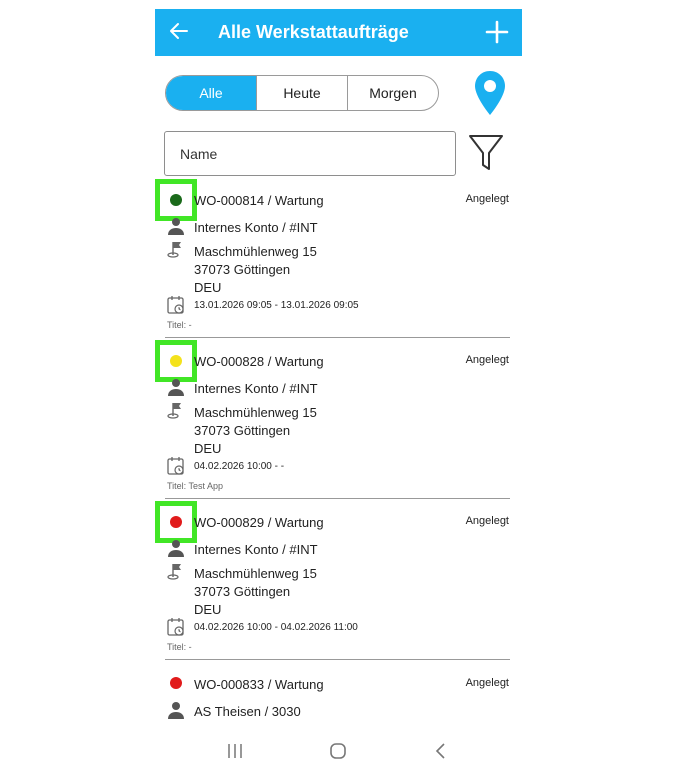 The height and width of the screenshot is (768, 680). What do you see at coordinates (276, 627) in the screenshot?
I see `date-range: 04.02.2026 10:00 - 04.02.2026 11:00` at bounding box center [276, 627].